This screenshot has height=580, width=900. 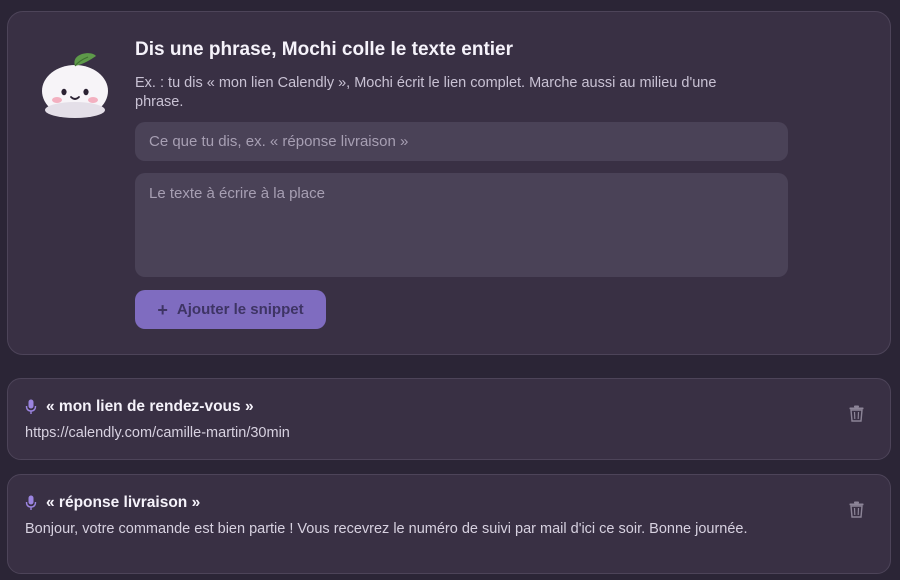 What do you see at coordinates (162, 309) in the screenshot?
I see `plus-icon: +` at bounding box center [162, 309].